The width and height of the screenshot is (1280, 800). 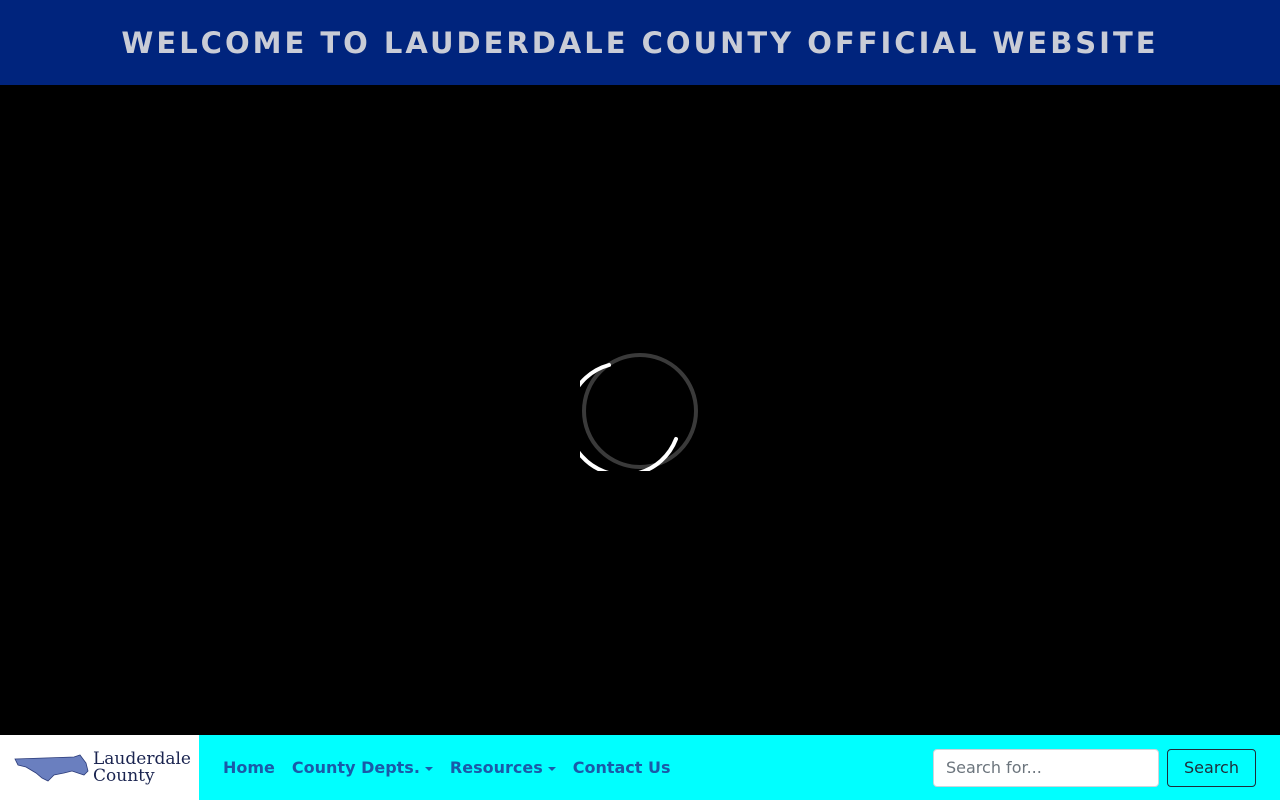 I want to click on nav-home-link: Home, so click(x=249, y=767).